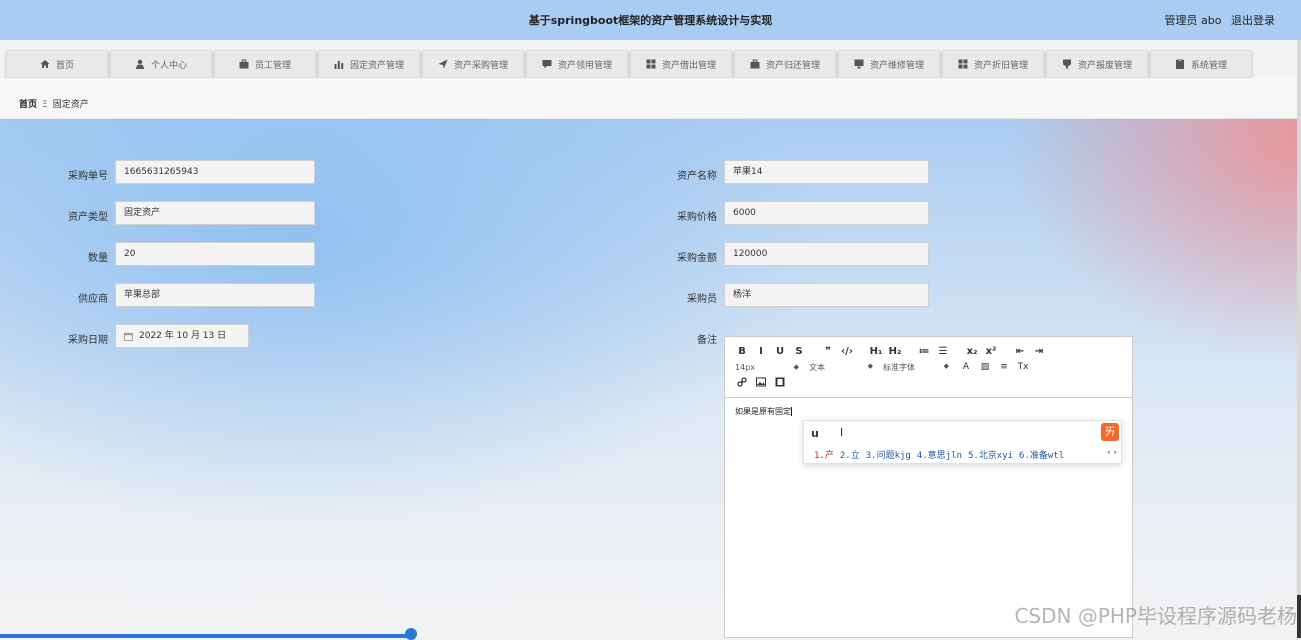 The height and width of the screenshot is (640, 1301). I want to click on nav-item-label: 资产采购管理, so click(480, 65).